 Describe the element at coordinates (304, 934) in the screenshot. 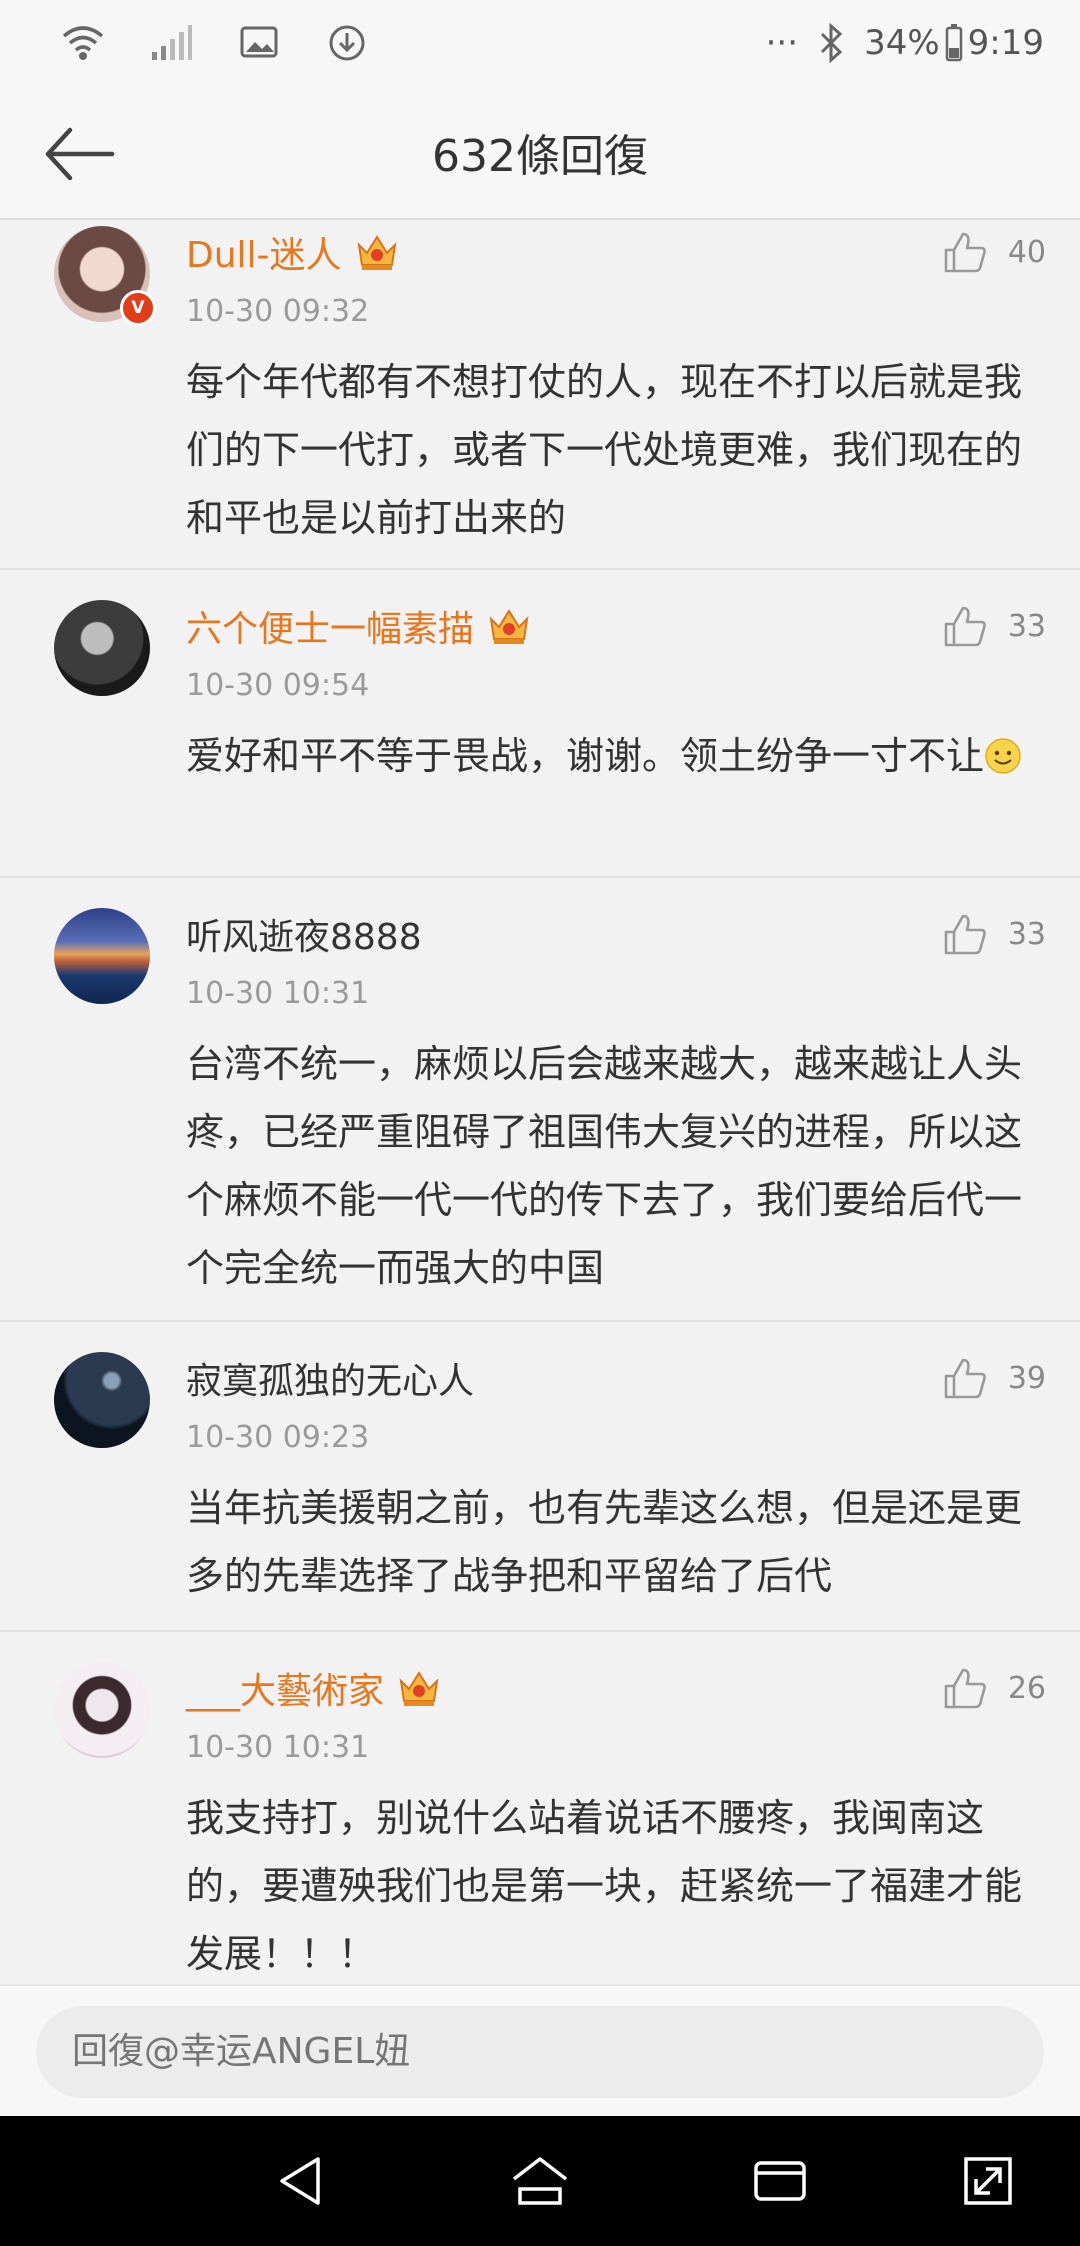

I see `username: 听风逝夜8888` at that location.